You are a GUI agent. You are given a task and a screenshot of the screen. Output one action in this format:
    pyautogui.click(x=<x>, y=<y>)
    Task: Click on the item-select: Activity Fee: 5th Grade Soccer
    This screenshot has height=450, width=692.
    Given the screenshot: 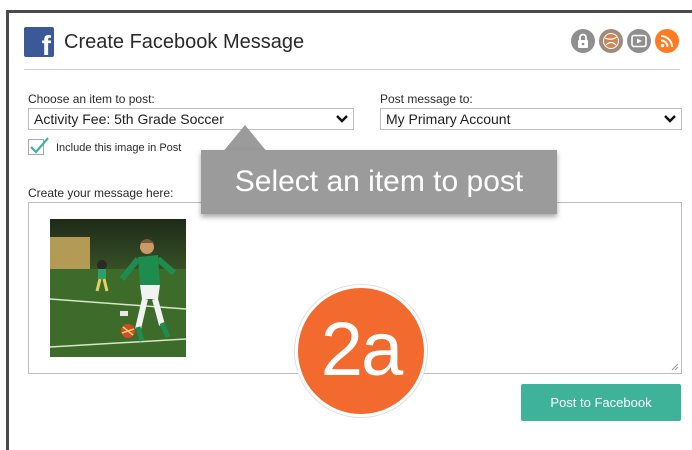 What is the action you would take?
    pyautogui.click(x=191, y=119)
    